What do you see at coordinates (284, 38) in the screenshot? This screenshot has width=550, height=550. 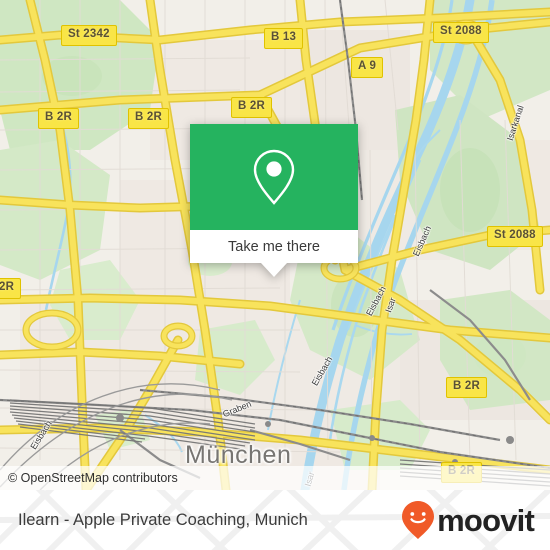 I see `road-shield: B 13` at bounding box center [284, 38].